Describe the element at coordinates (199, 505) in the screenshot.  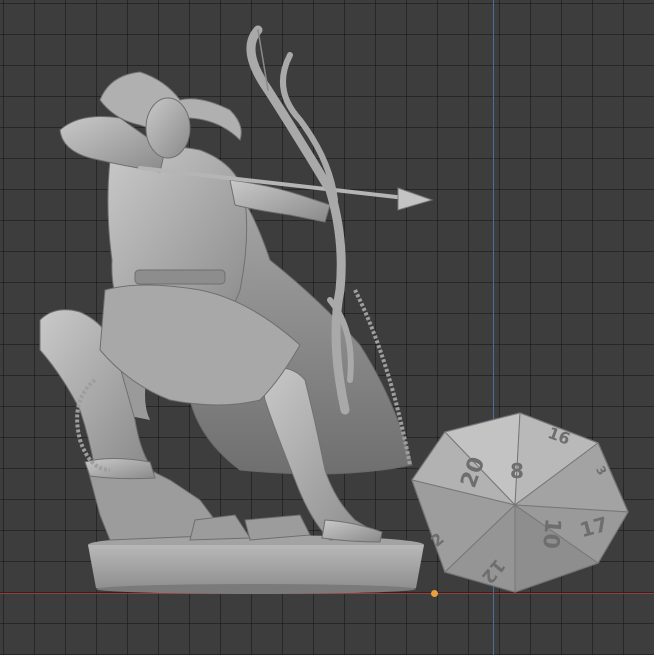
I see `rock-terrain` at that location.